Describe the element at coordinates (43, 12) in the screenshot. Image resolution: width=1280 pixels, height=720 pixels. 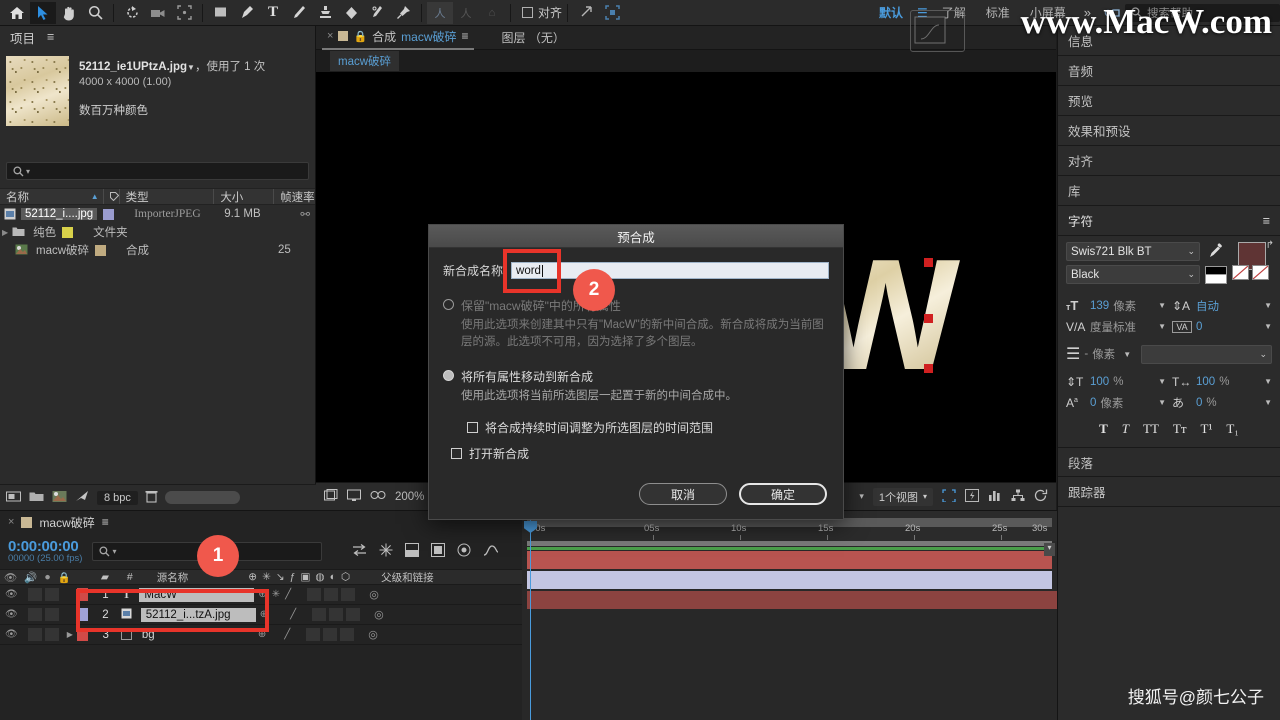
I see `selection-tool-icon` at that location.